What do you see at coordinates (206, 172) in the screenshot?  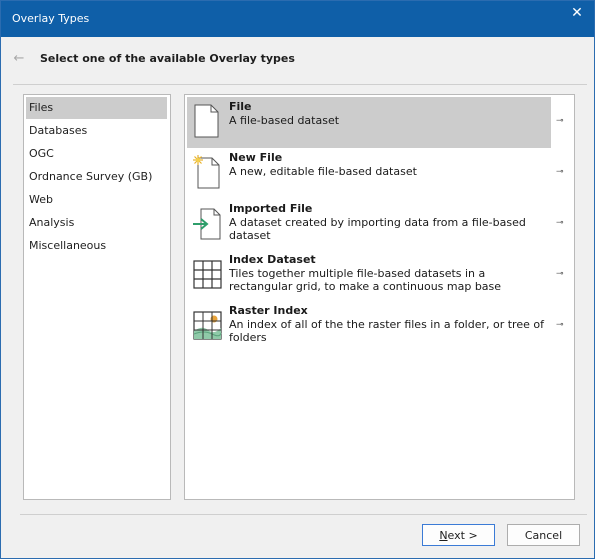 I see `new-file-icon` at bounding box center [206, 172].